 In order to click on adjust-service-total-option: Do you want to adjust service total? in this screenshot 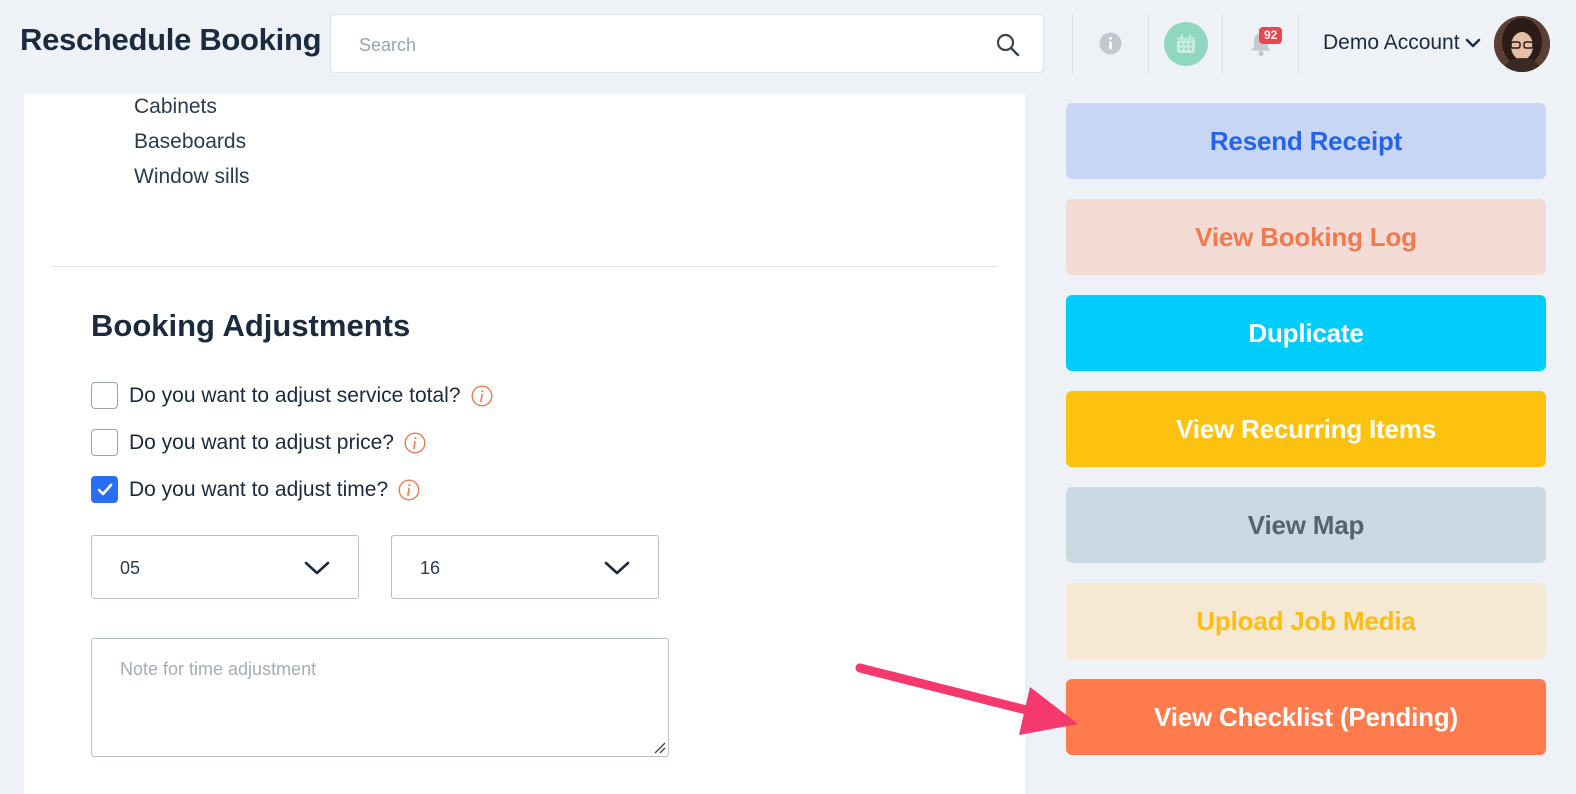, I will do `click(292, 395)`.